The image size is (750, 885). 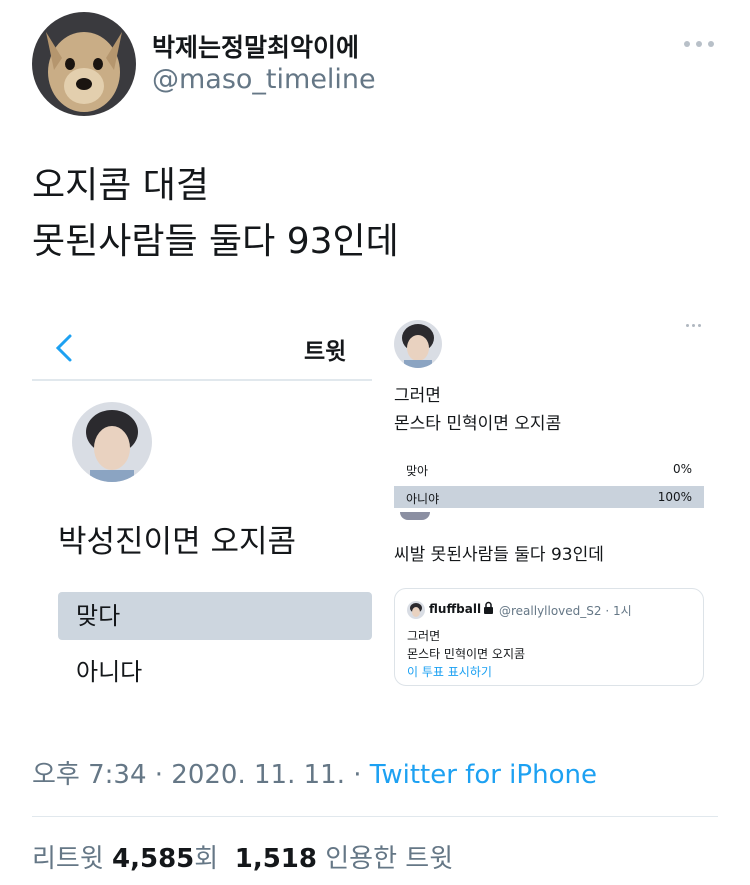 What do you see at coordinates (258, 775) in the screenshot?
I see `tweet-date: 2020. 11. 11.` at bounding box center [258, 775].